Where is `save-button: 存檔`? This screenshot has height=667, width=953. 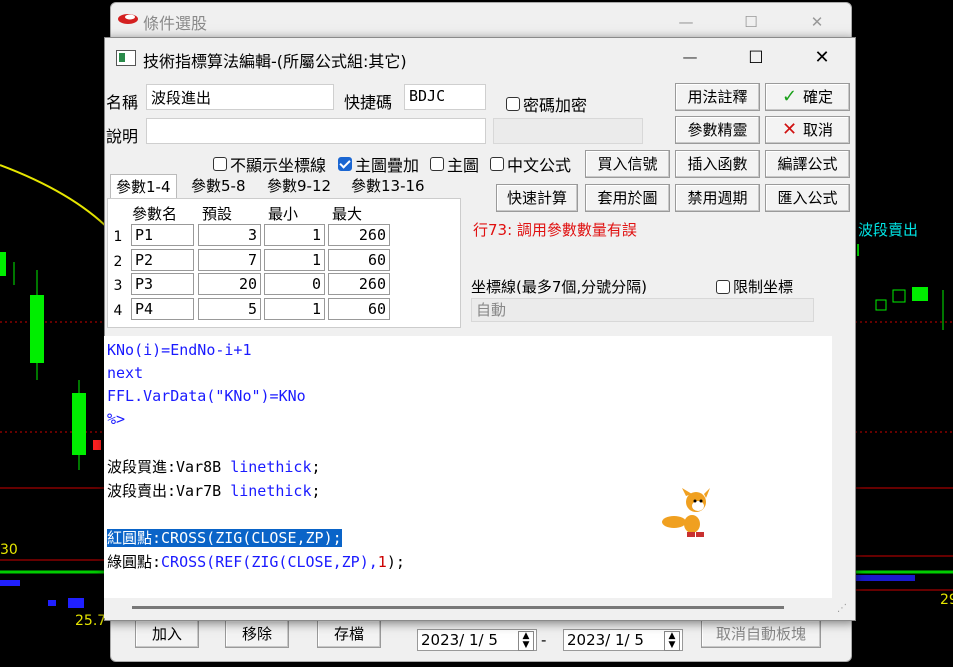
save-button: 存檔 is located at coordinates (349, 634).